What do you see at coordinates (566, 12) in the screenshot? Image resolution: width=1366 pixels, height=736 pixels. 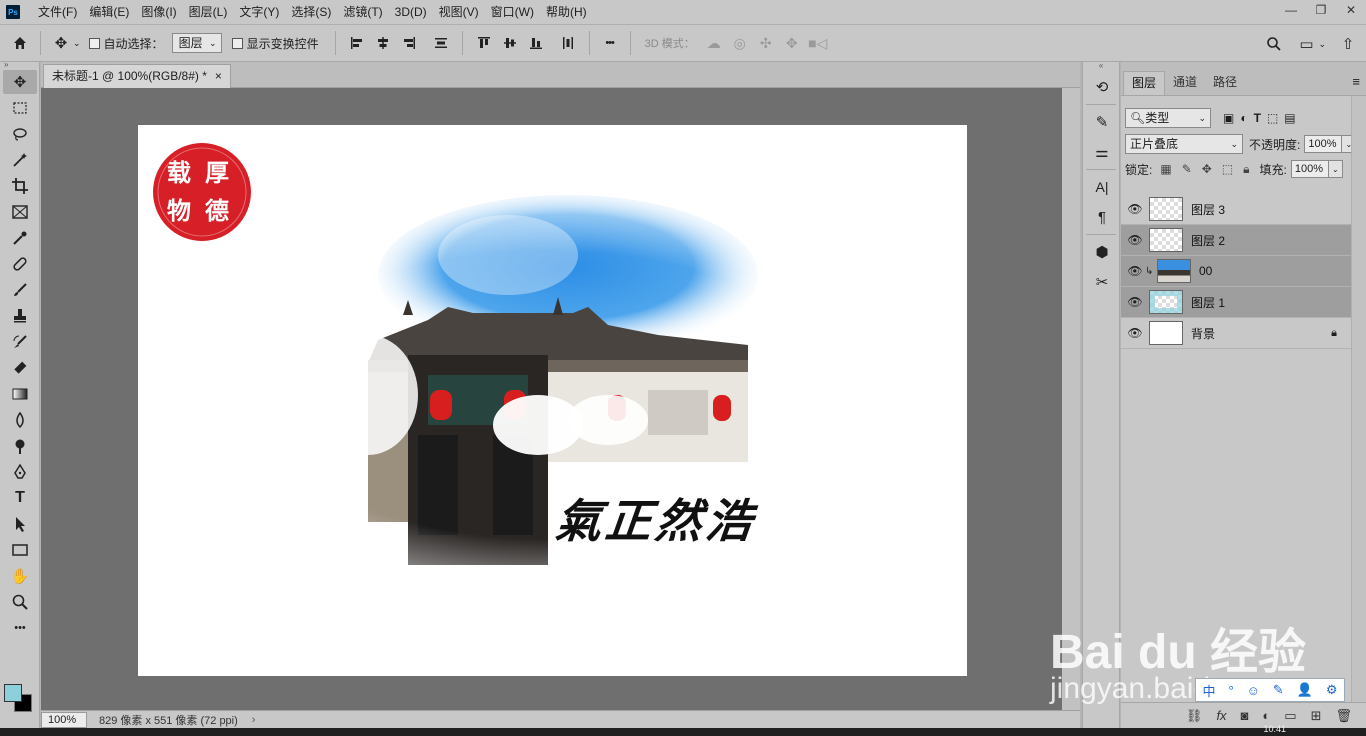 I see `menu-help: 帮助(H)` at bounding box center [566, 12].